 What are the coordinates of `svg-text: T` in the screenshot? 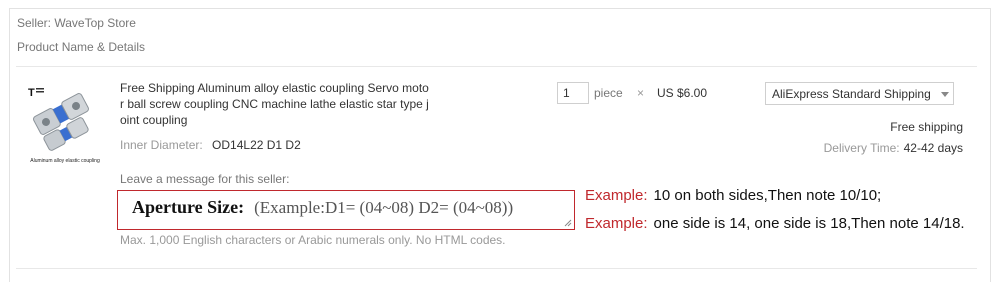 It's located at (31, 93).